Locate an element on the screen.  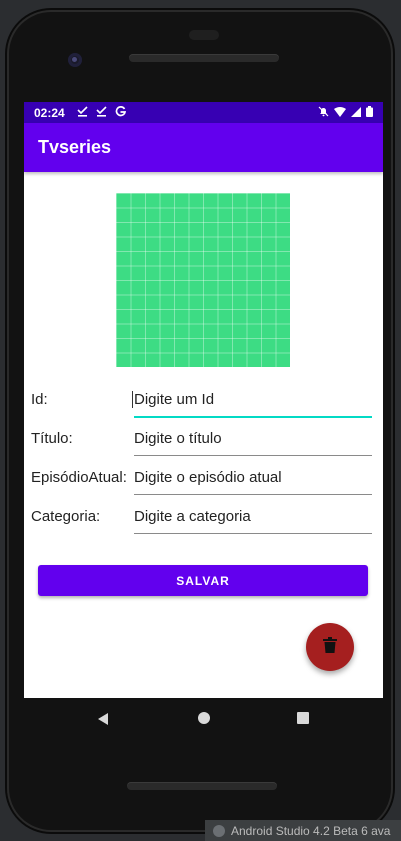
episode-input: Digite o episódio atual is located at coordinates (253, 479).